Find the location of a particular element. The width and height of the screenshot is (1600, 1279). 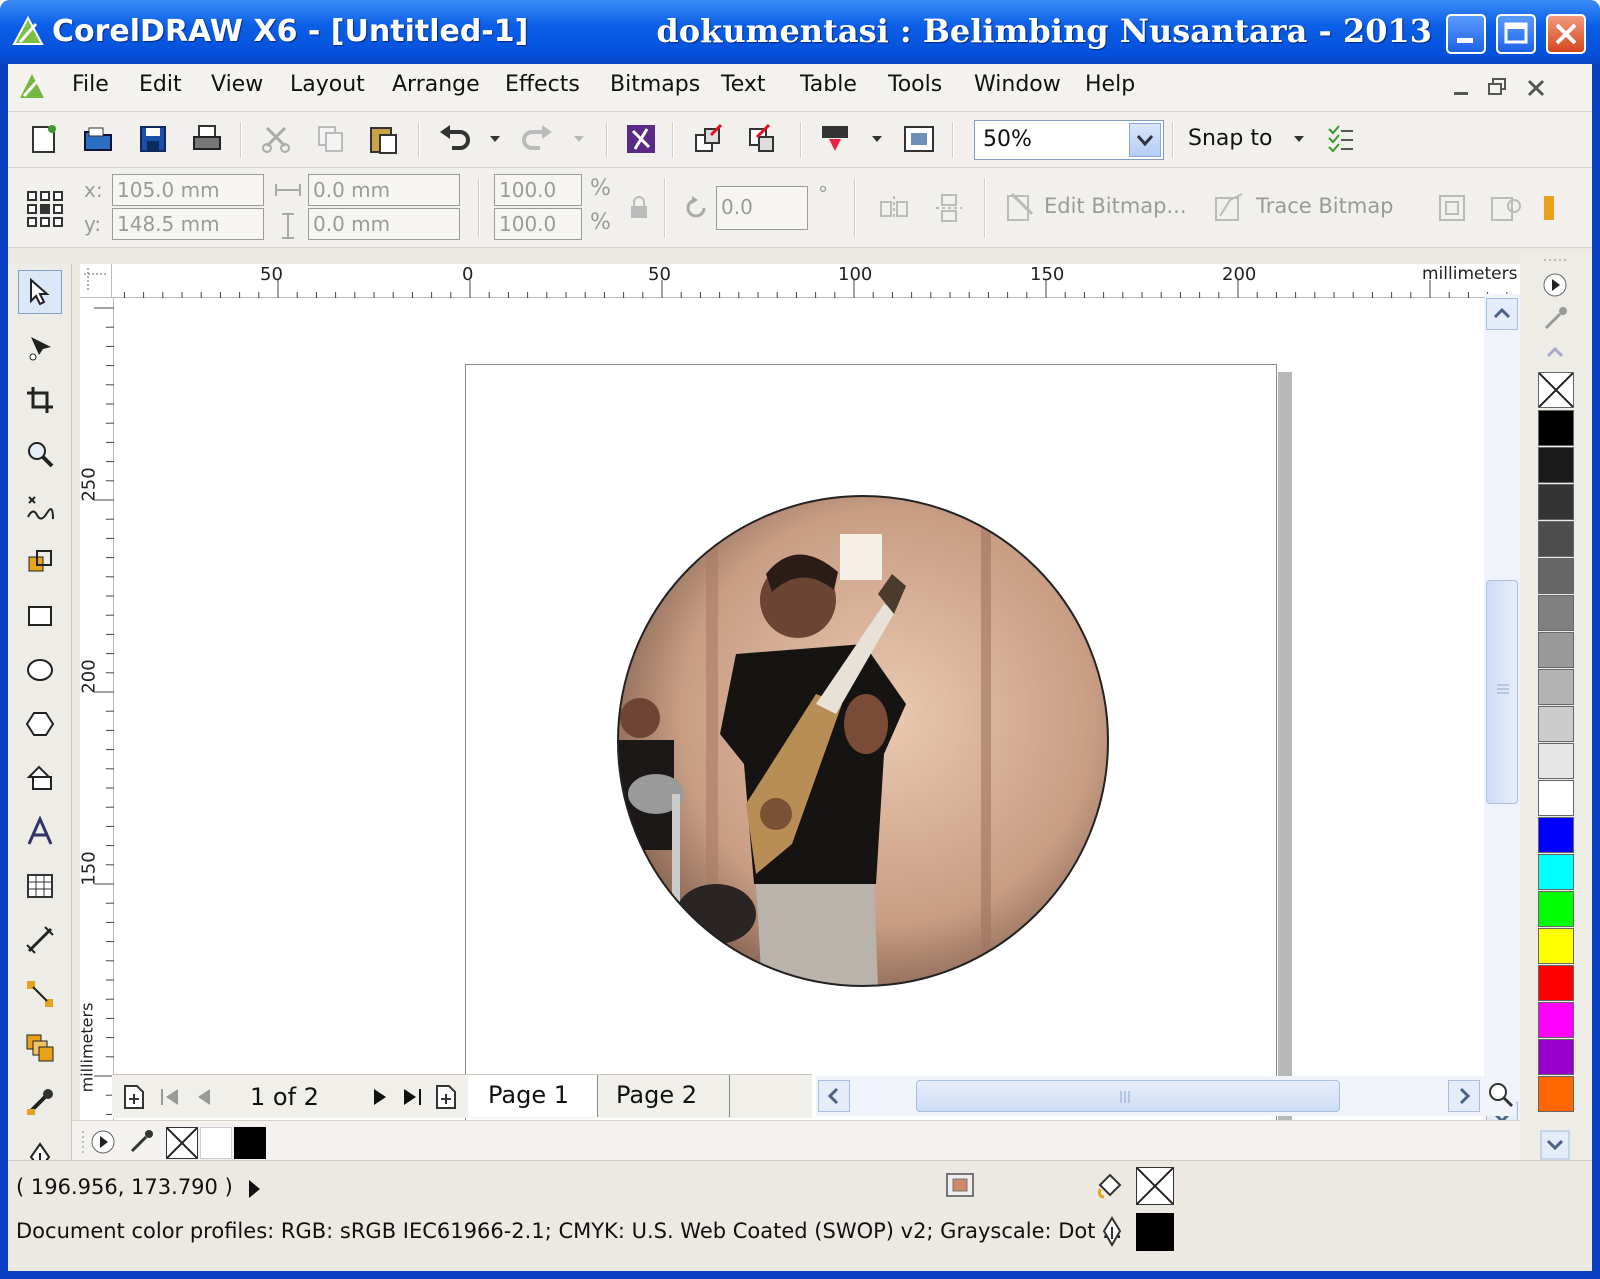

horizontal-scrollbar is located at coordinates (1166, 1096).